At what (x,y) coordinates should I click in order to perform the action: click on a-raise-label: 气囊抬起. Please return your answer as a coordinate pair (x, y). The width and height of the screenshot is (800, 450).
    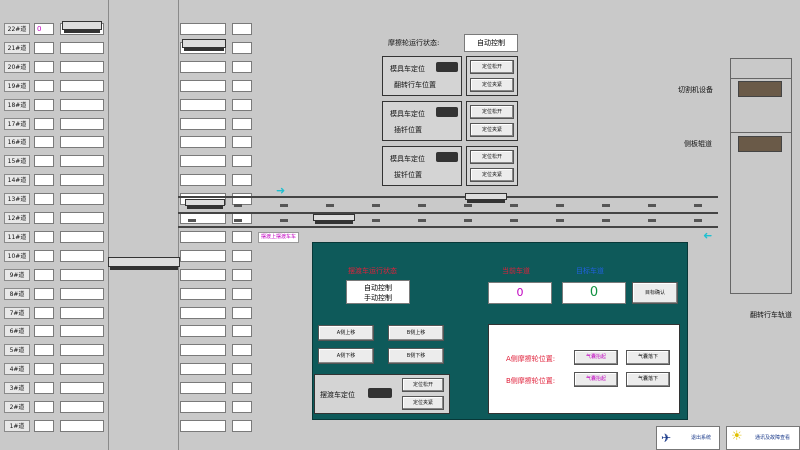
    Looking at the image, I should click on (595, 357).